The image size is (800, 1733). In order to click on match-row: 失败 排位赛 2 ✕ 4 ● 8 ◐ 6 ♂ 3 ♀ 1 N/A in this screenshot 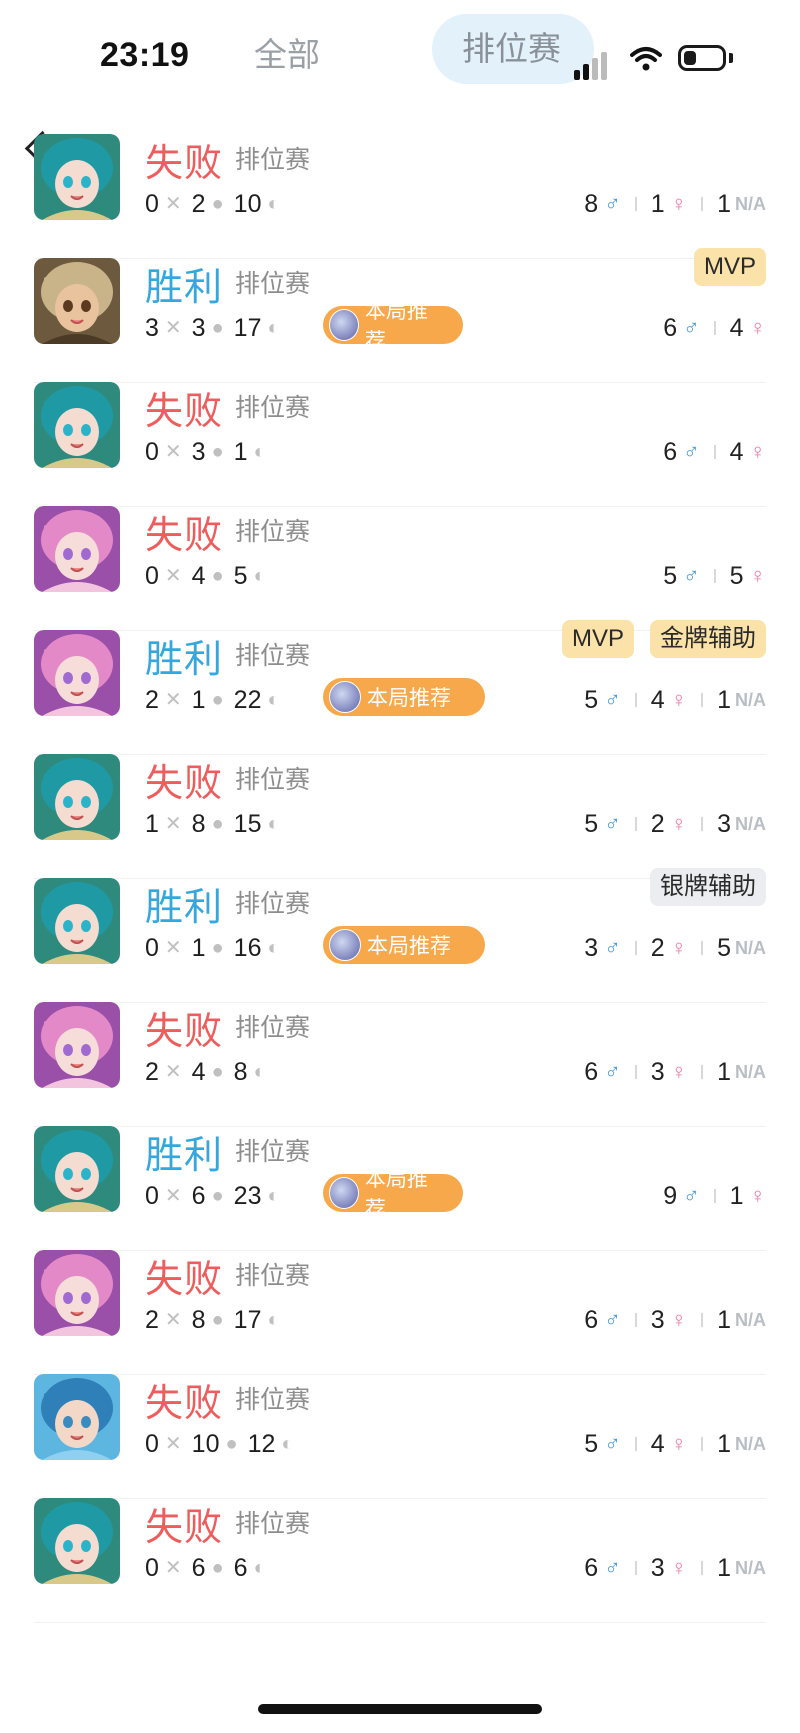, I will do `click(400, 1058)`.